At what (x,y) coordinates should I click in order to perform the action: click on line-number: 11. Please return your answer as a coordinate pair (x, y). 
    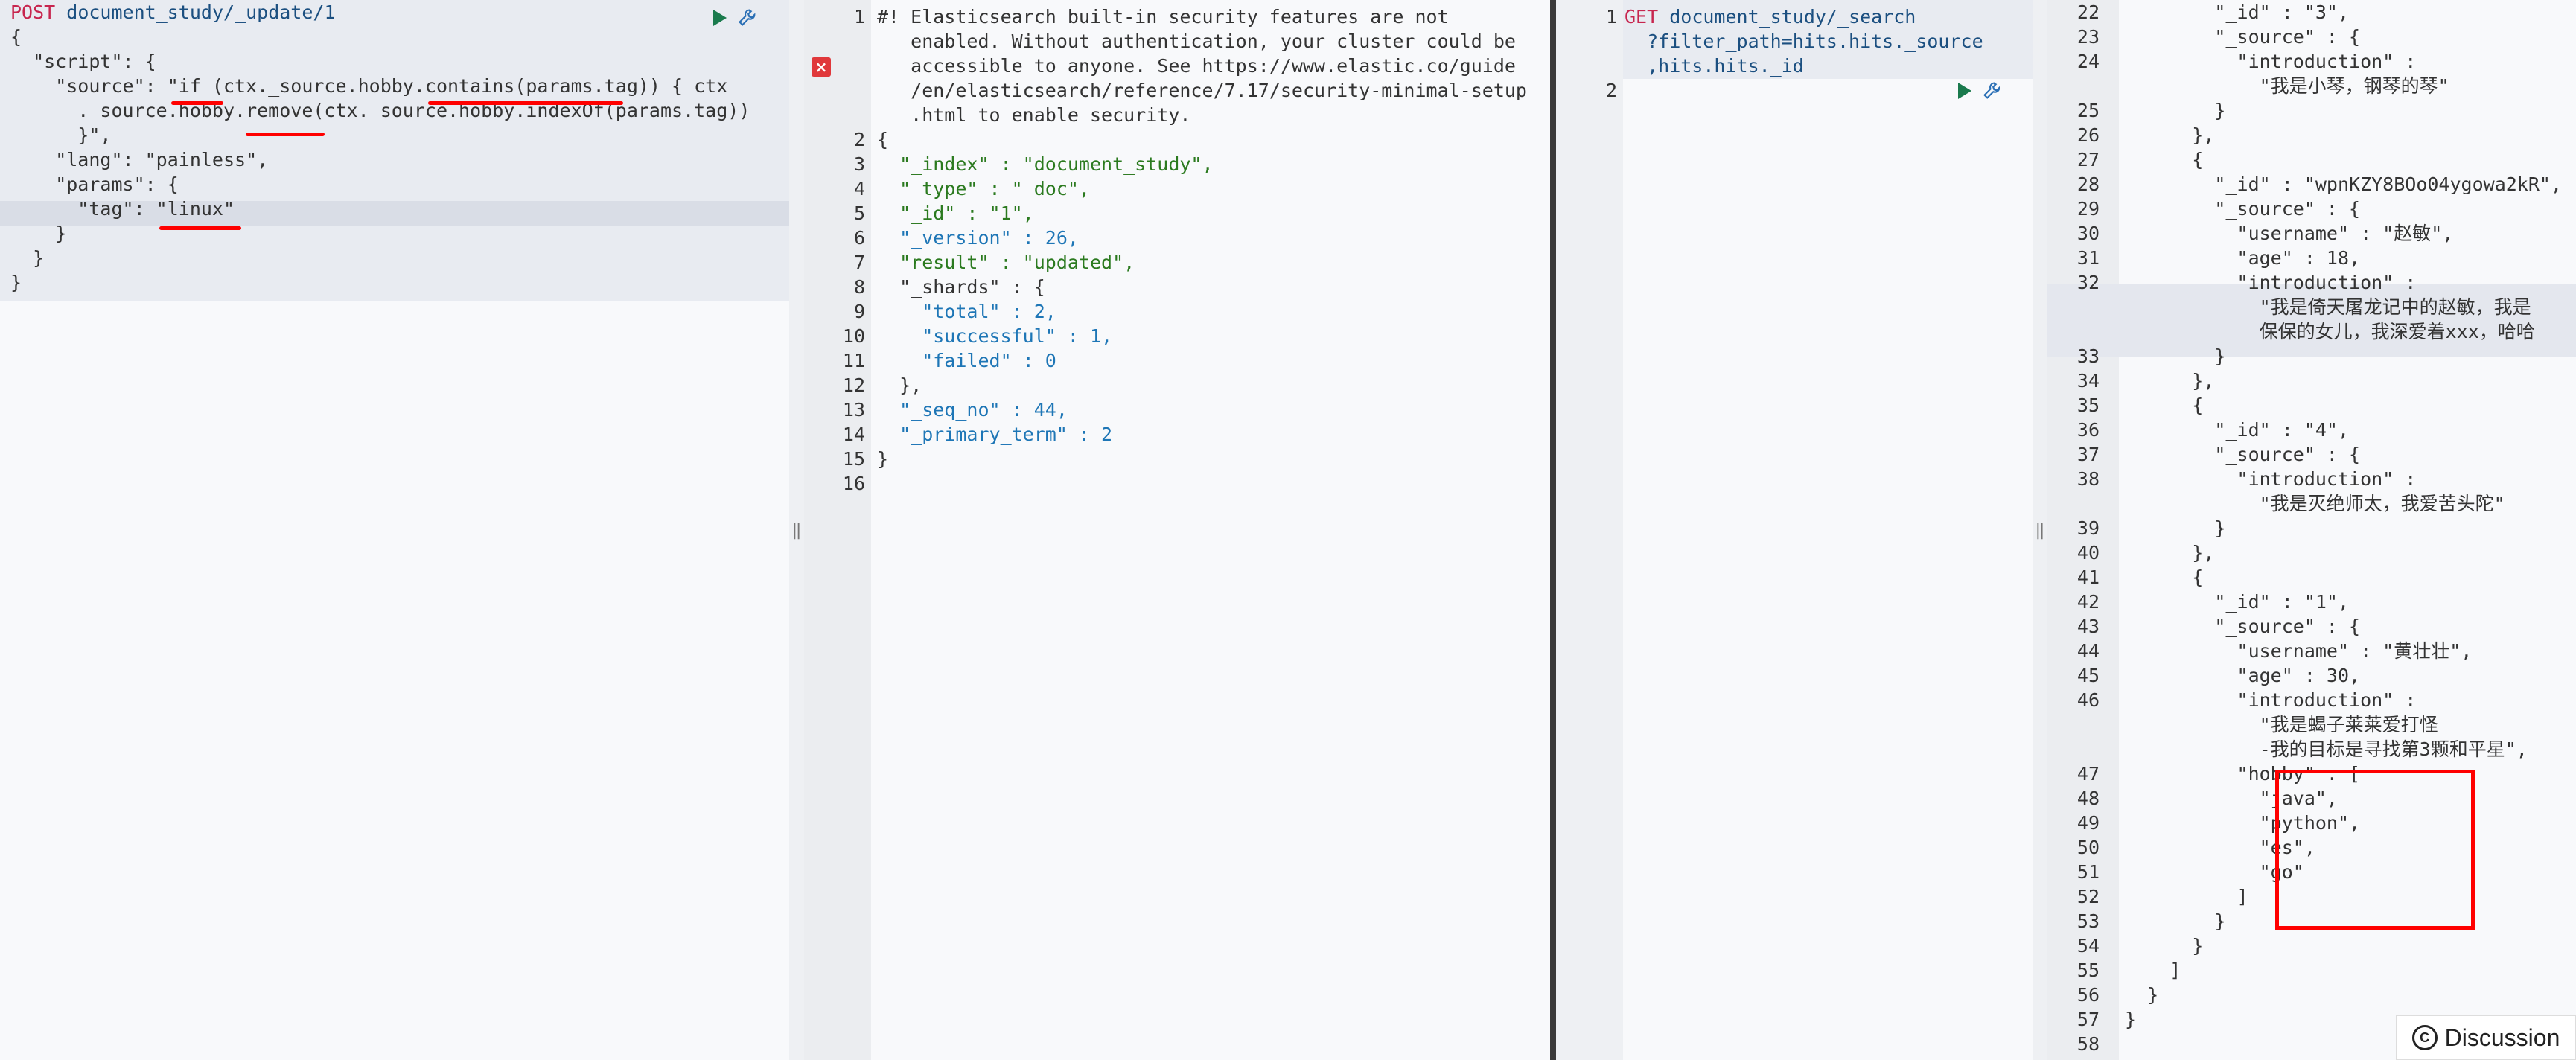
    Looking at the image, I should click on (853, 360).